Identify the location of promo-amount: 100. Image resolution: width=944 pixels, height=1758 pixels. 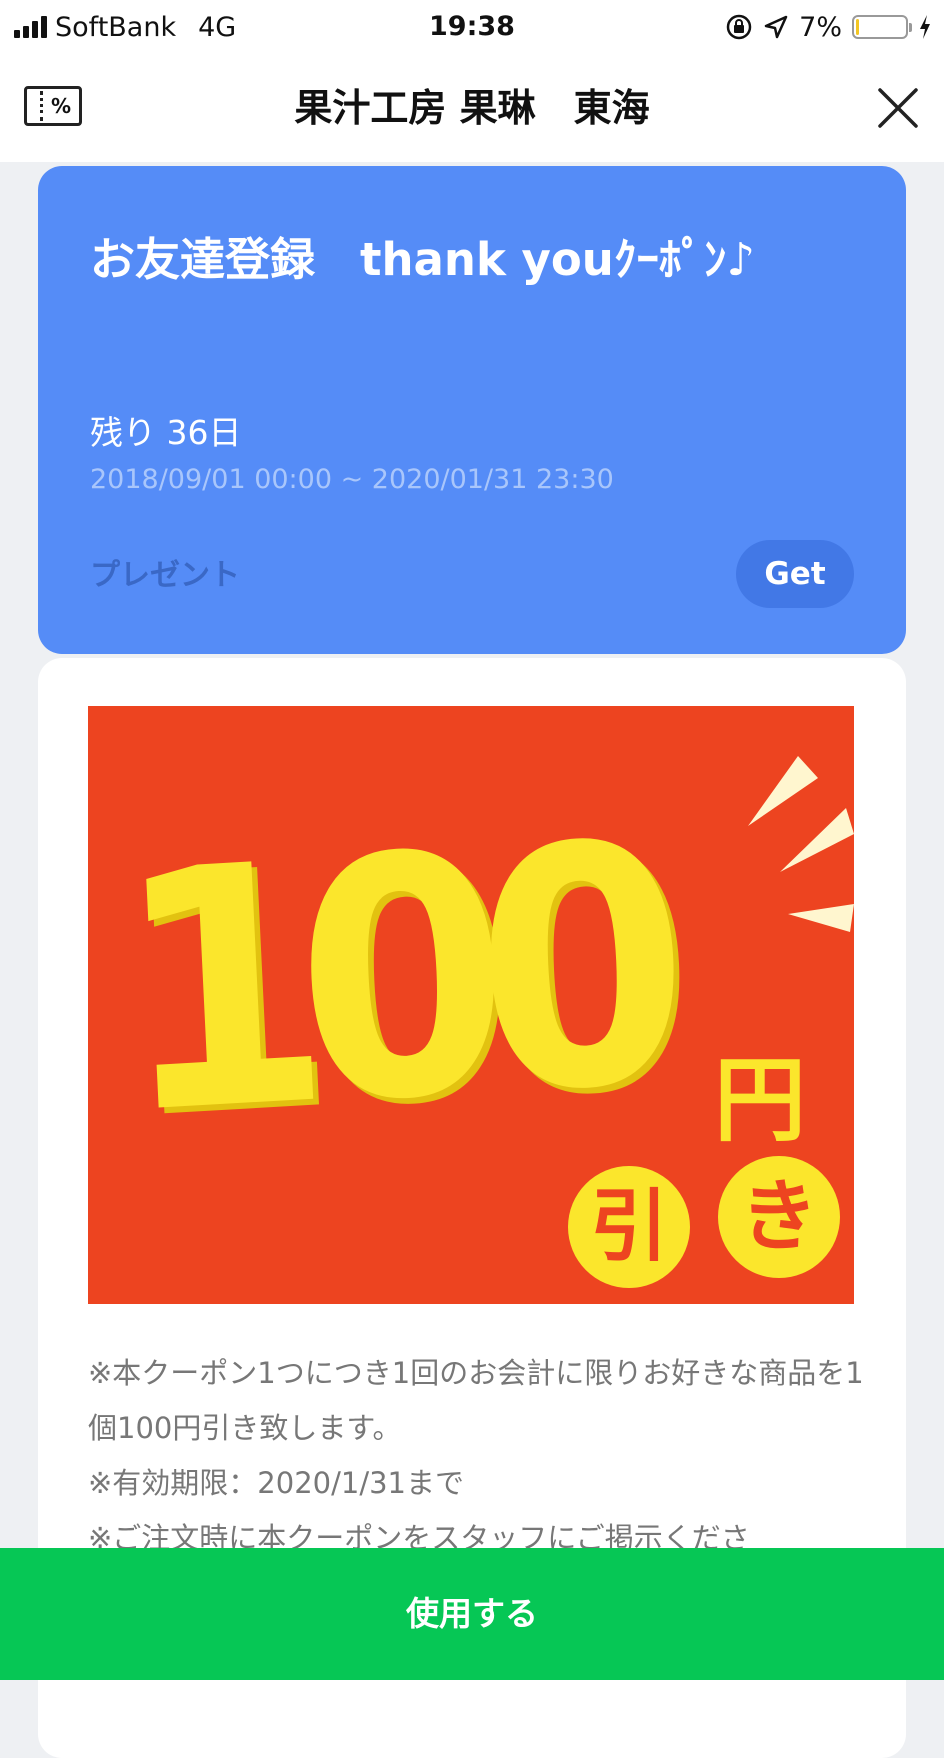
(387, 980).